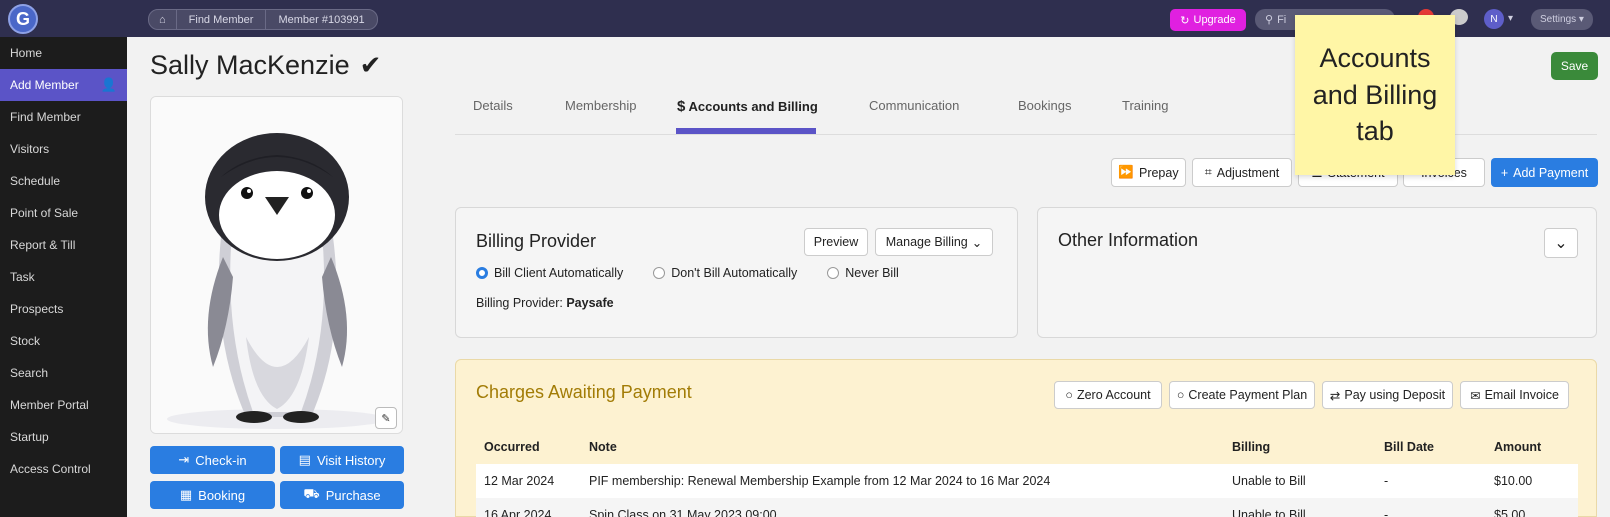  I want to click on upgrade-button: ↻ Upgrade, so click(1208, 20).